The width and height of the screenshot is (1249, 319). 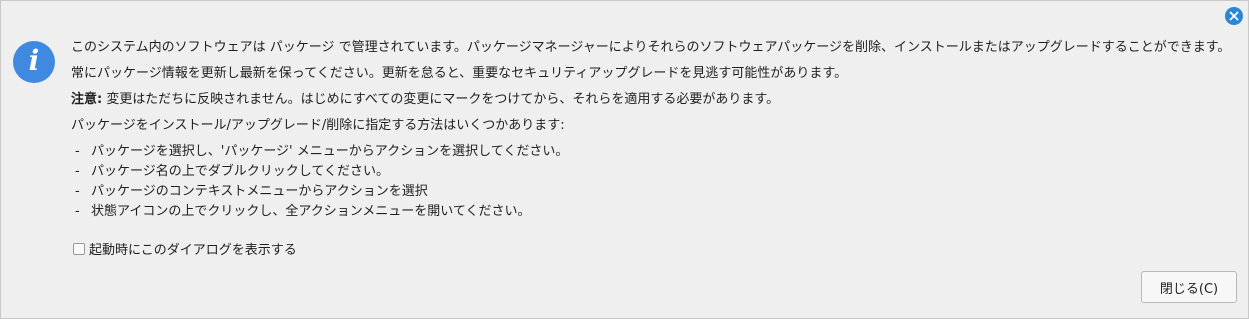 What do you see at coordinates (79, 248) in the screenshot?
I see `show-on-startup-checkbox` at bounding box center [79, 248].